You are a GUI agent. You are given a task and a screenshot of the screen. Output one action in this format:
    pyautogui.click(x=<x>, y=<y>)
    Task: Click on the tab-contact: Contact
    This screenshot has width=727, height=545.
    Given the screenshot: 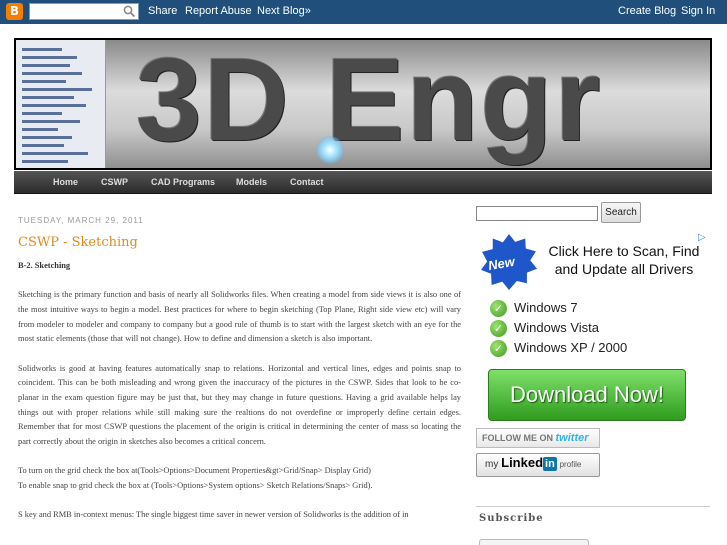 What is the action you would take?
    pyautogui.click(x=307, y=182)
    